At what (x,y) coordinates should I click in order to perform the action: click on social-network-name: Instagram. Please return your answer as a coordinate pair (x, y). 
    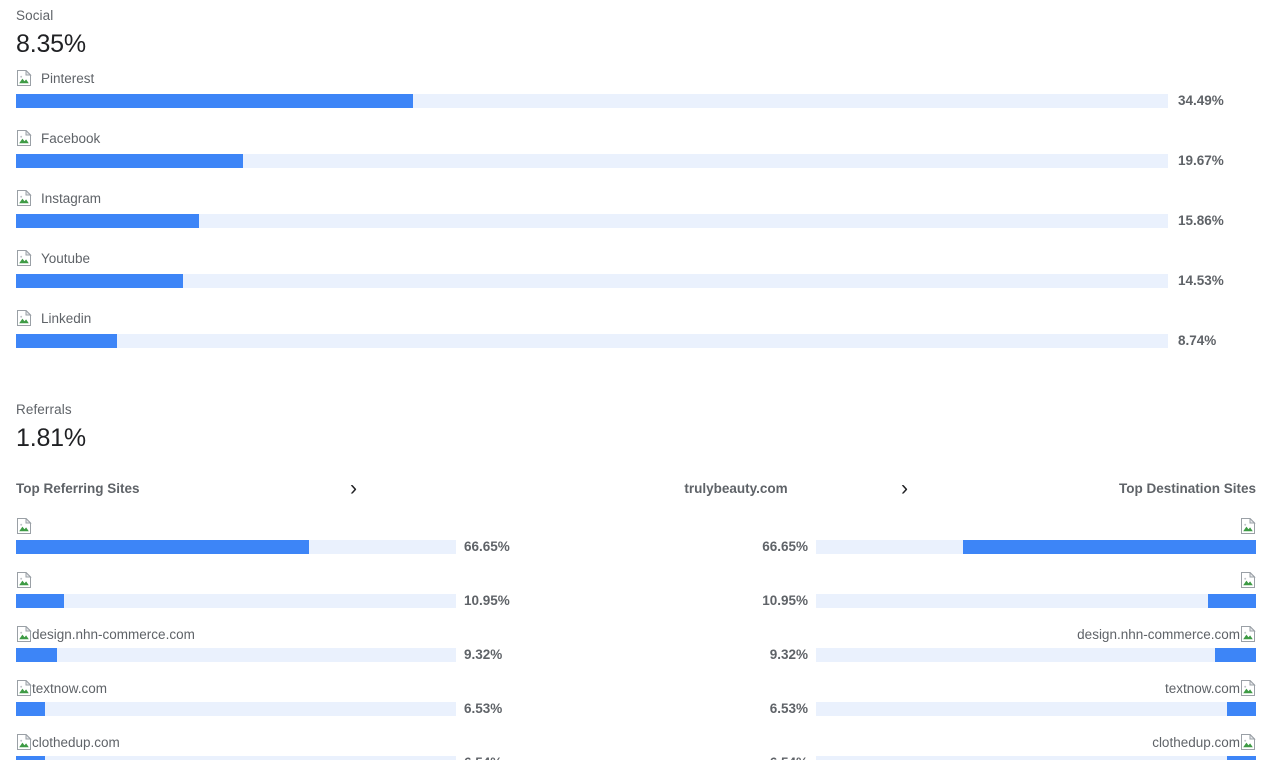
    Looking at the image, I should click on (71, 198).